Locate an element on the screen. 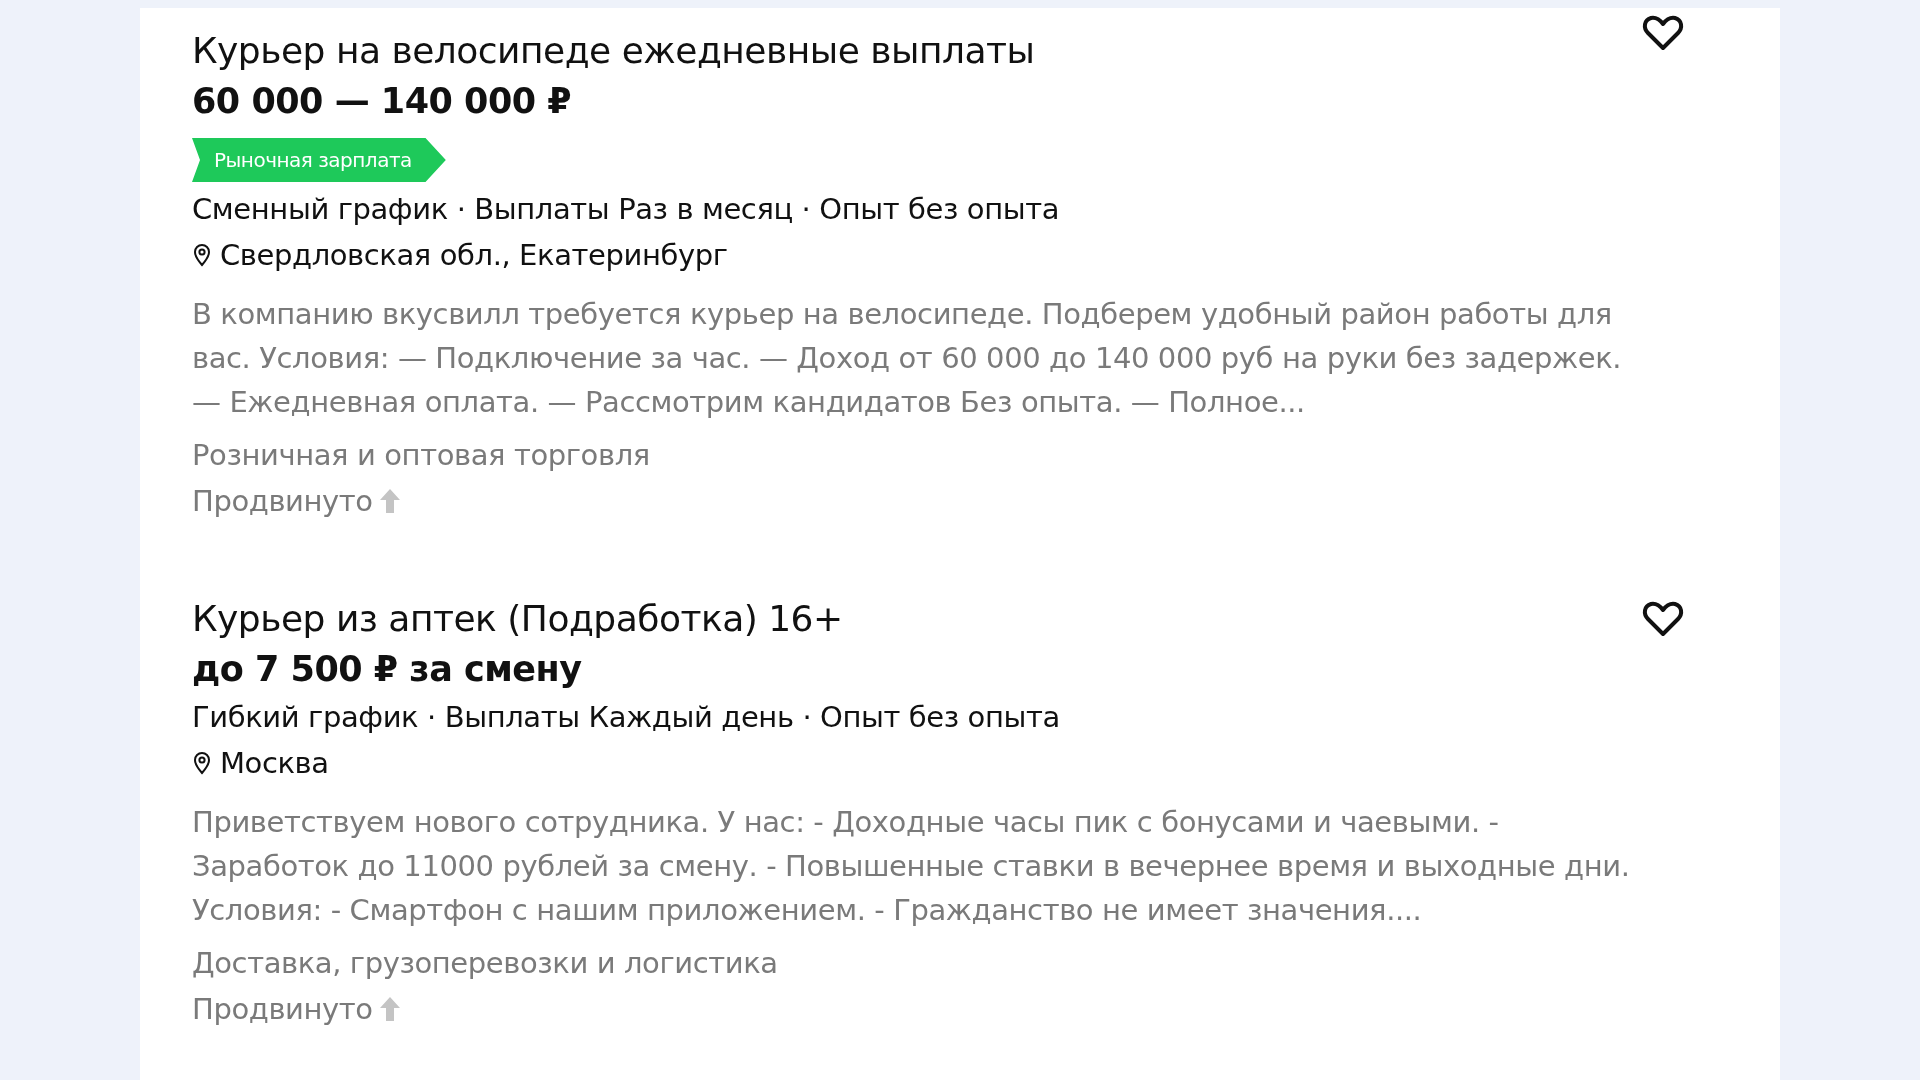 The width and height of the screenshot is (1920, 1080). job-title: Курьер из аптек (Подработка) 16+ is located at coordinates (517, 619).